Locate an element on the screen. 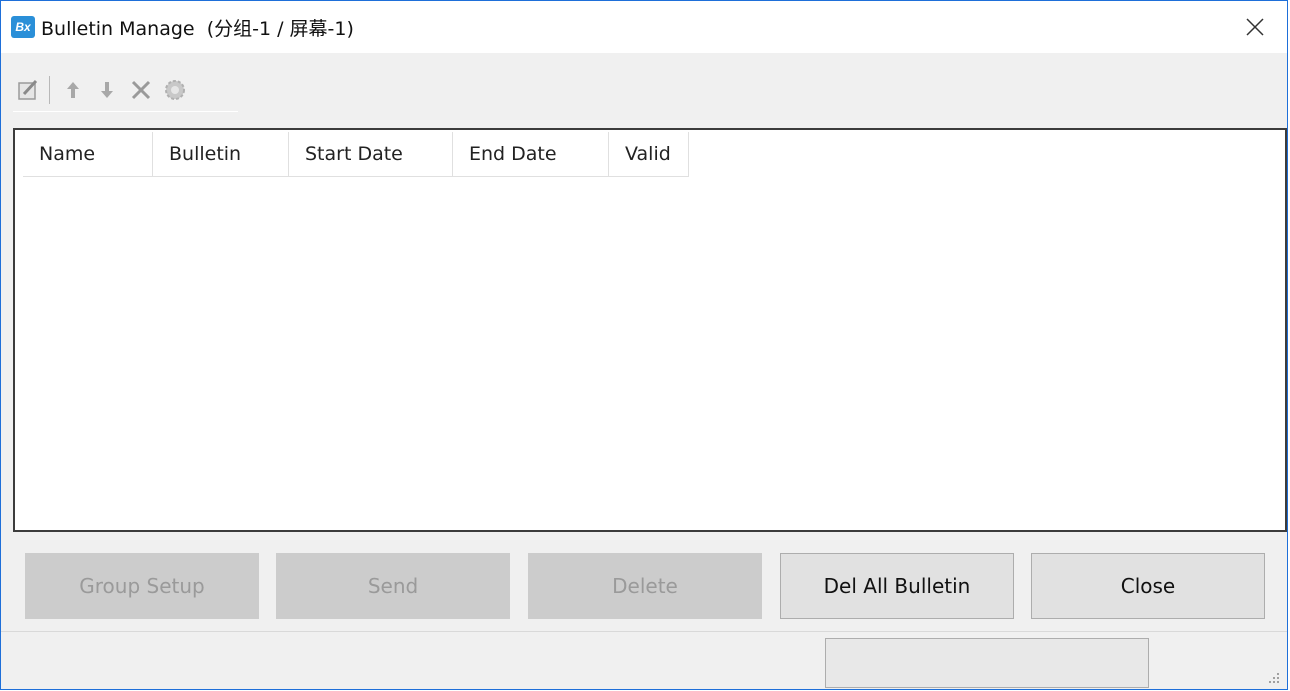  column-label: Name is located at coordinates (67, 154).